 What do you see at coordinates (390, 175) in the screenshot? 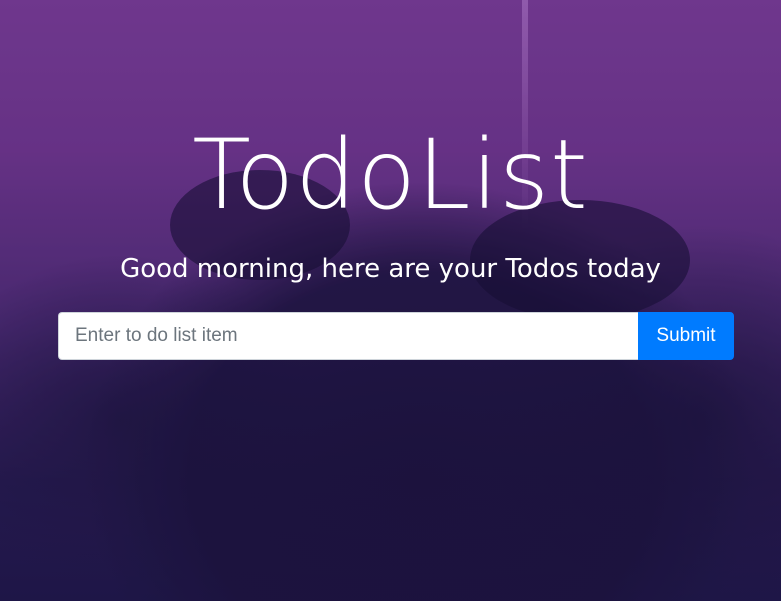
I see `page-title: TodoList` at bounding box center [390, 175].